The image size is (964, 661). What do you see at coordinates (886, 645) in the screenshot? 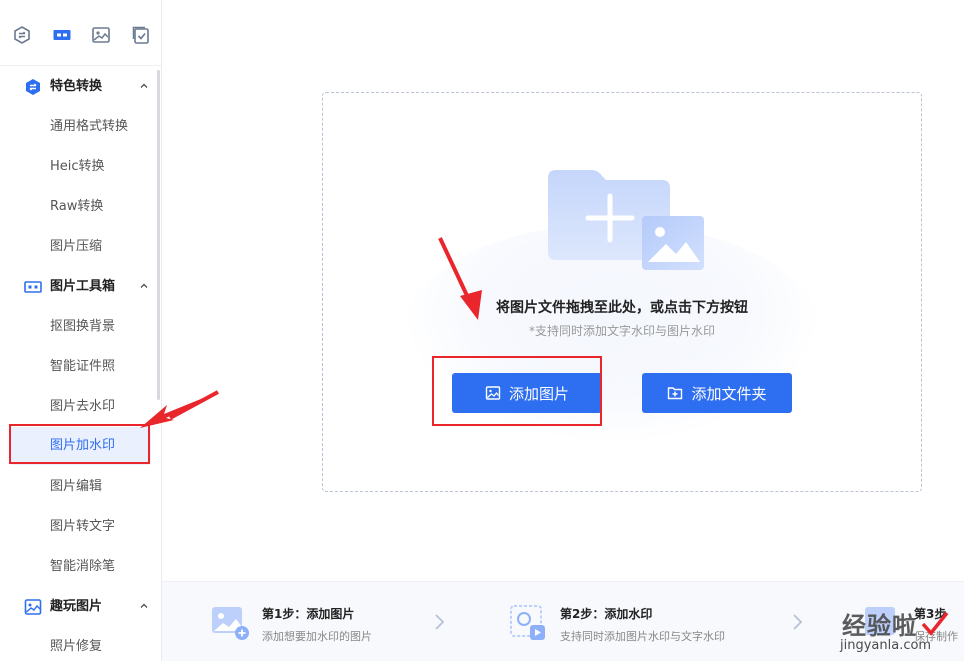
I see `watermark-url: jingyanla.com` at bounding box center [886, 645].